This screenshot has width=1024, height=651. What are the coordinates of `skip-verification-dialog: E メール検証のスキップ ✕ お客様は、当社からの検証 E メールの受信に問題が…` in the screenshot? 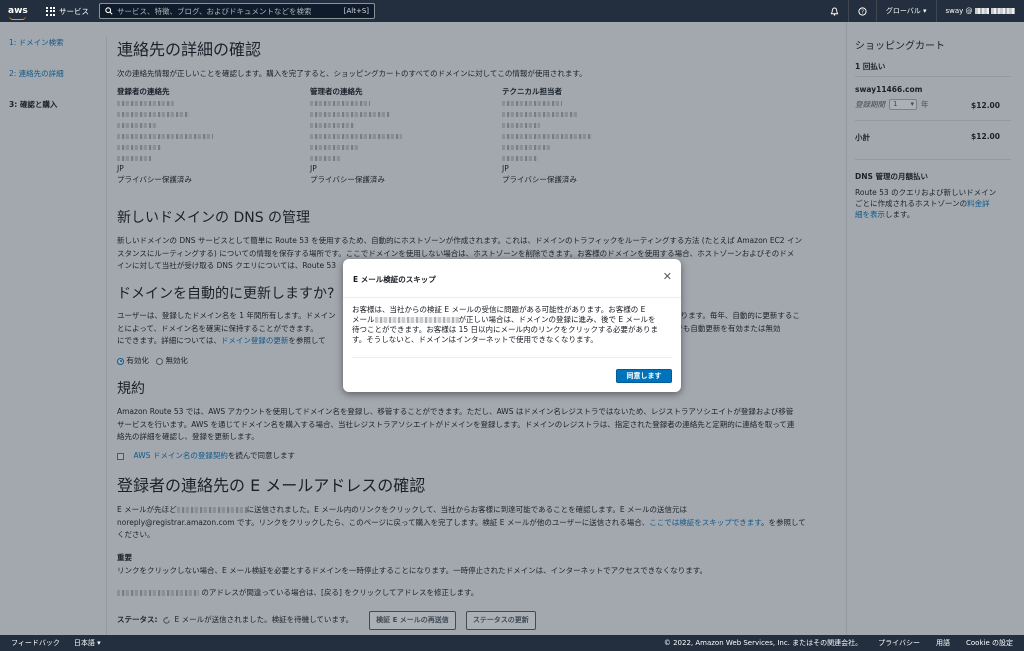 It's located at (512, 325).